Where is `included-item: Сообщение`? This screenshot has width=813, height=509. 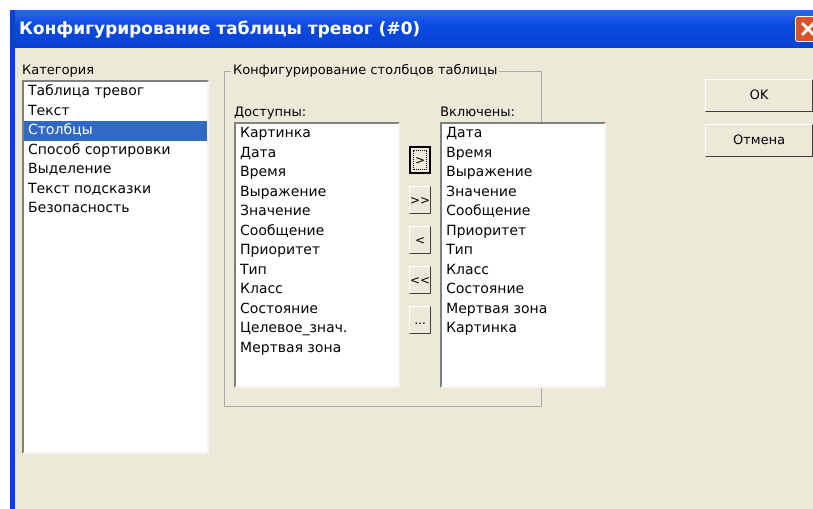 included-item: Сообщение is located at coordinates (523, 212).